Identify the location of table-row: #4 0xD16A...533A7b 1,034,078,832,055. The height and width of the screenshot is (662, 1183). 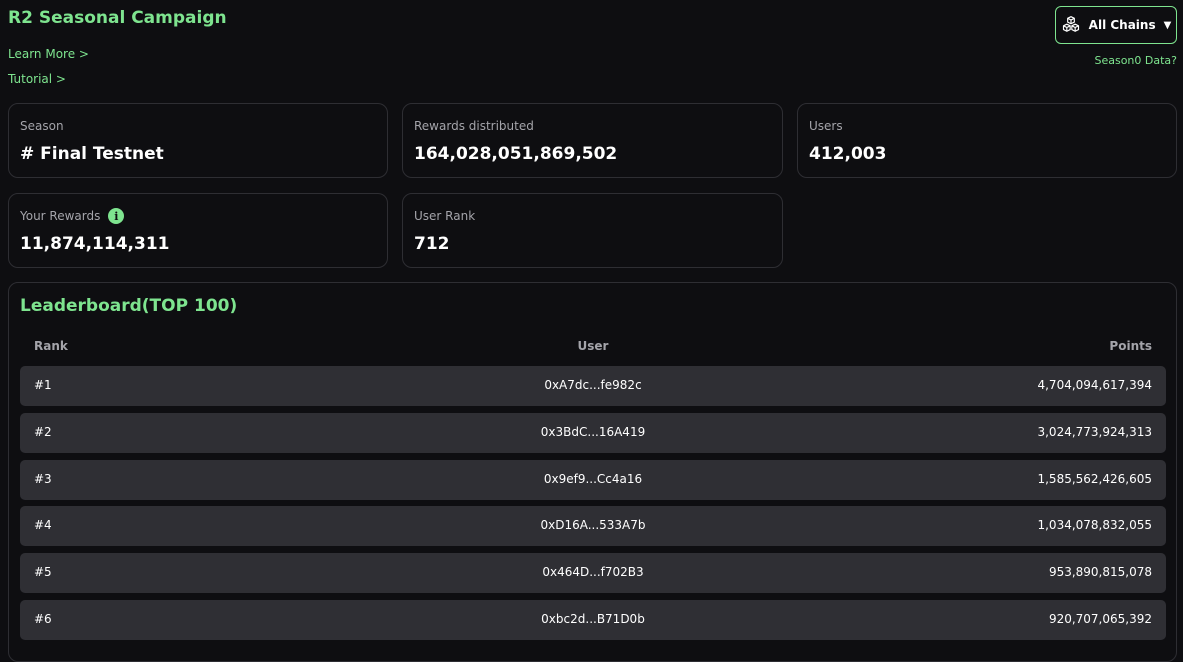
(593, 526).